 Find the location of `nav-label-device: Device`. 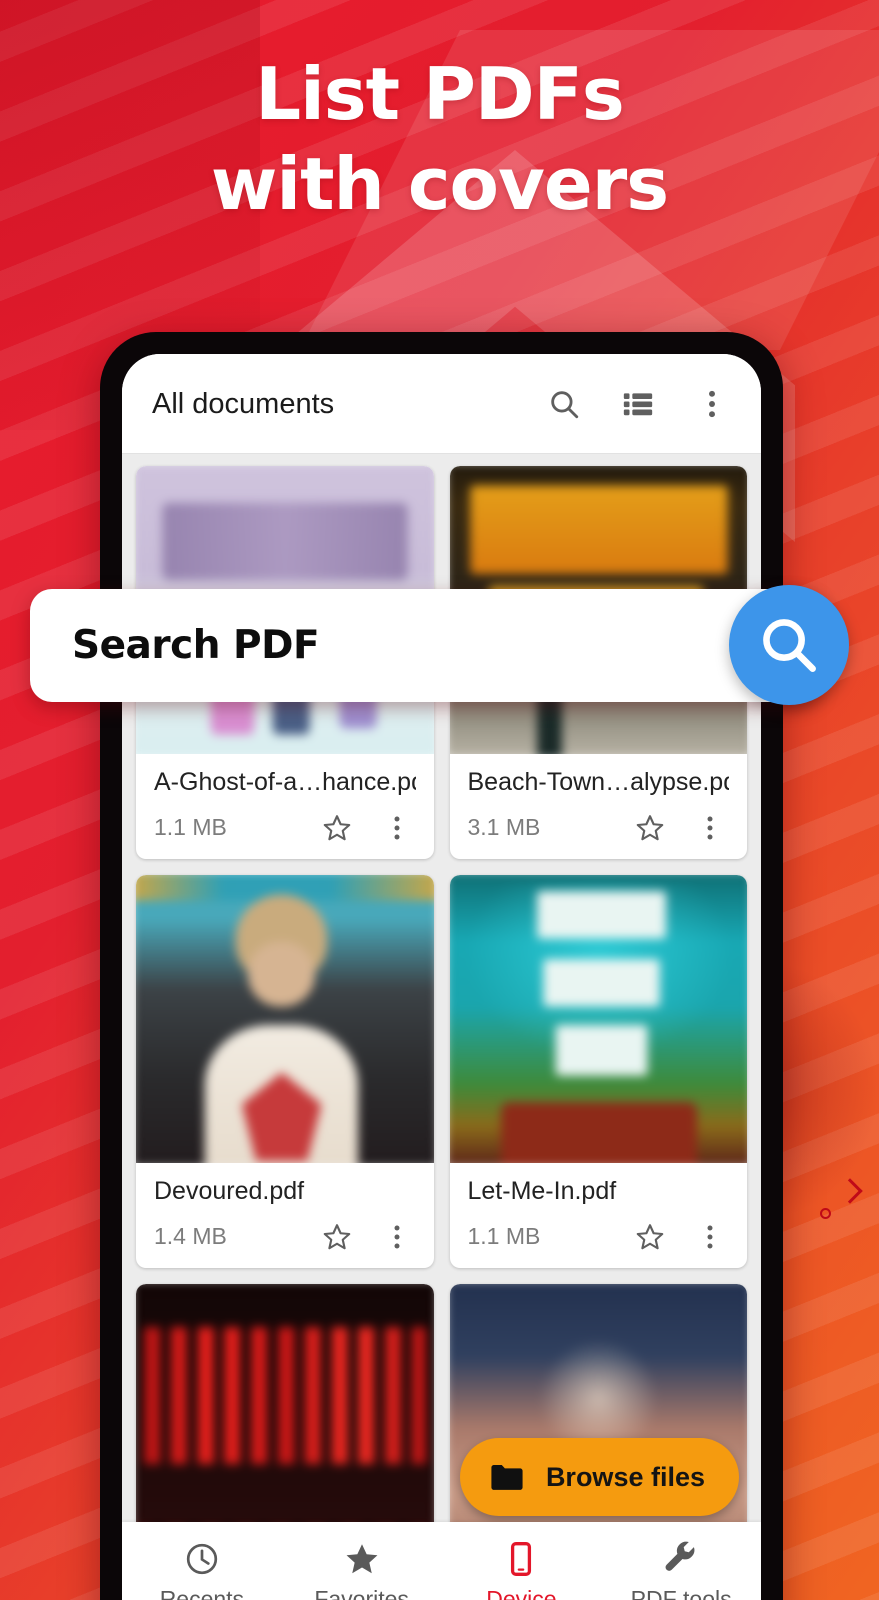

nav-label-device: Device is located at coordinates (521, 1593).